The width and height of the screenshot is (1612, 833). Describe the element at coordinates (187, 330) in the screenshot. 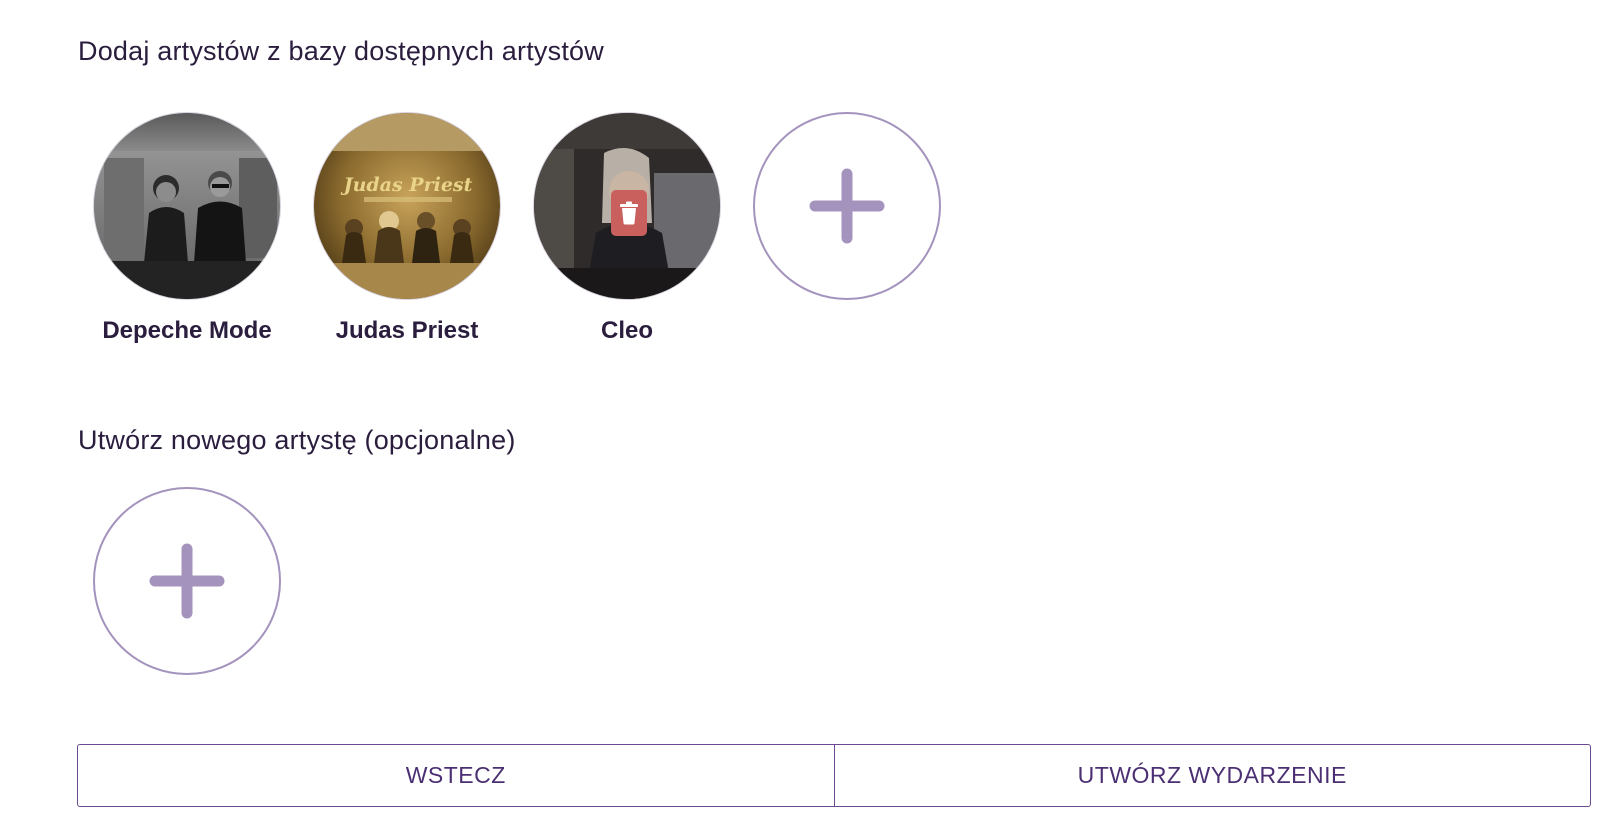

I see `artist-name: Depeche Mode` at that location.